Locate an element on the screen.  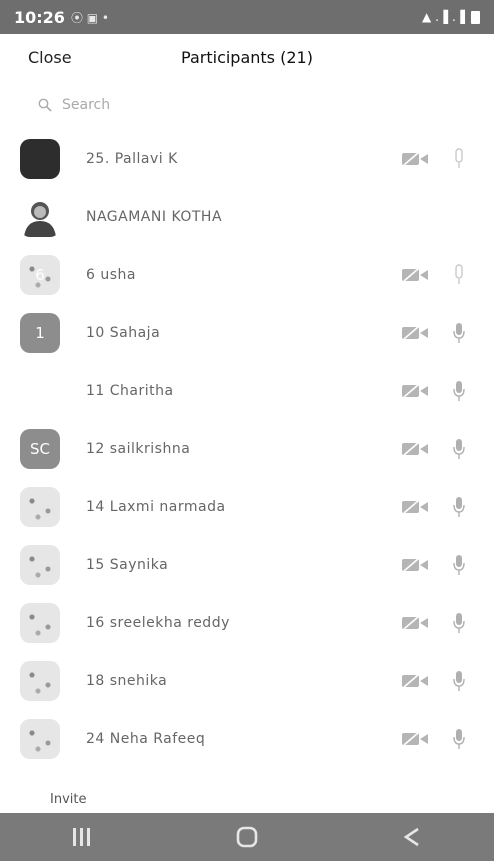
participant-name: 16 sreelekha reddy is located at coordinates (158, 623).